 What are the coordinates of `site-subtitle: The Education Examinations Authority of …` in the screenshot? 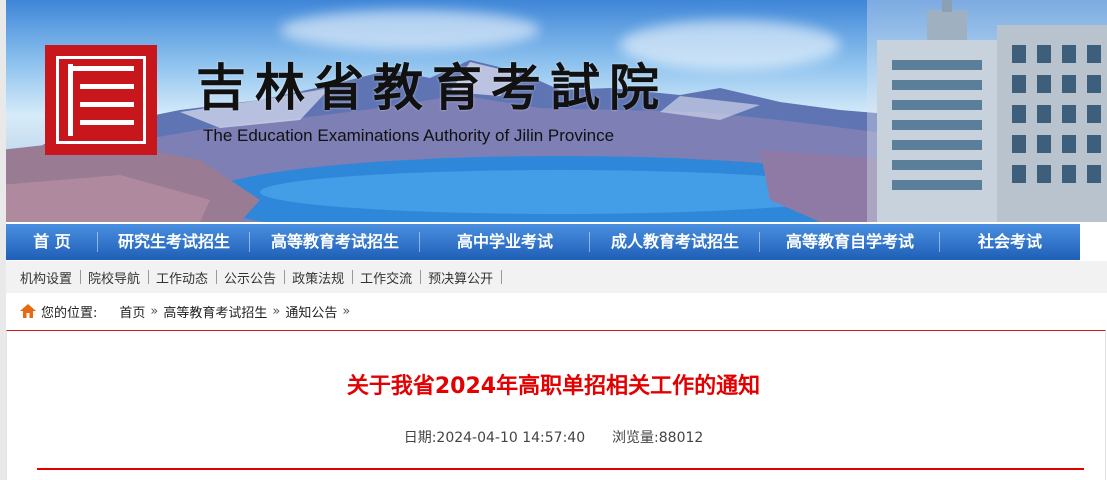 It's located at (409, 135).